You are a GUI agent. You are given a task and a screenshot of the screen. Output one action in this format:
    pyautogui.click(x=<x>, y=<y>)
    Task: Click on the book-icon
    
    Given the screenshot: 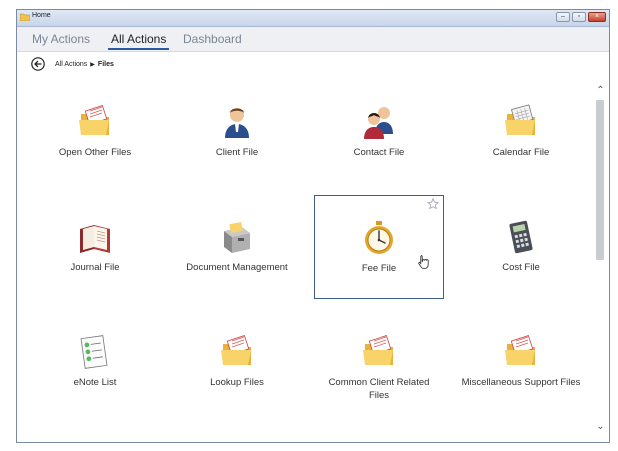 What is the action you would take?
    pyautogui.click(x=95, y=239)
    